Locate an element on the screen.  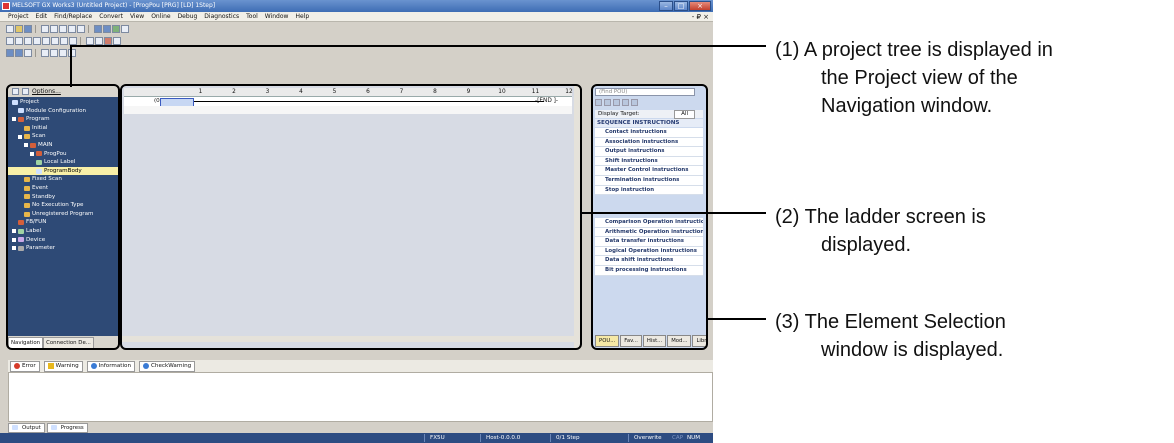
menu-project: Project is located at coordinates (18, 16).